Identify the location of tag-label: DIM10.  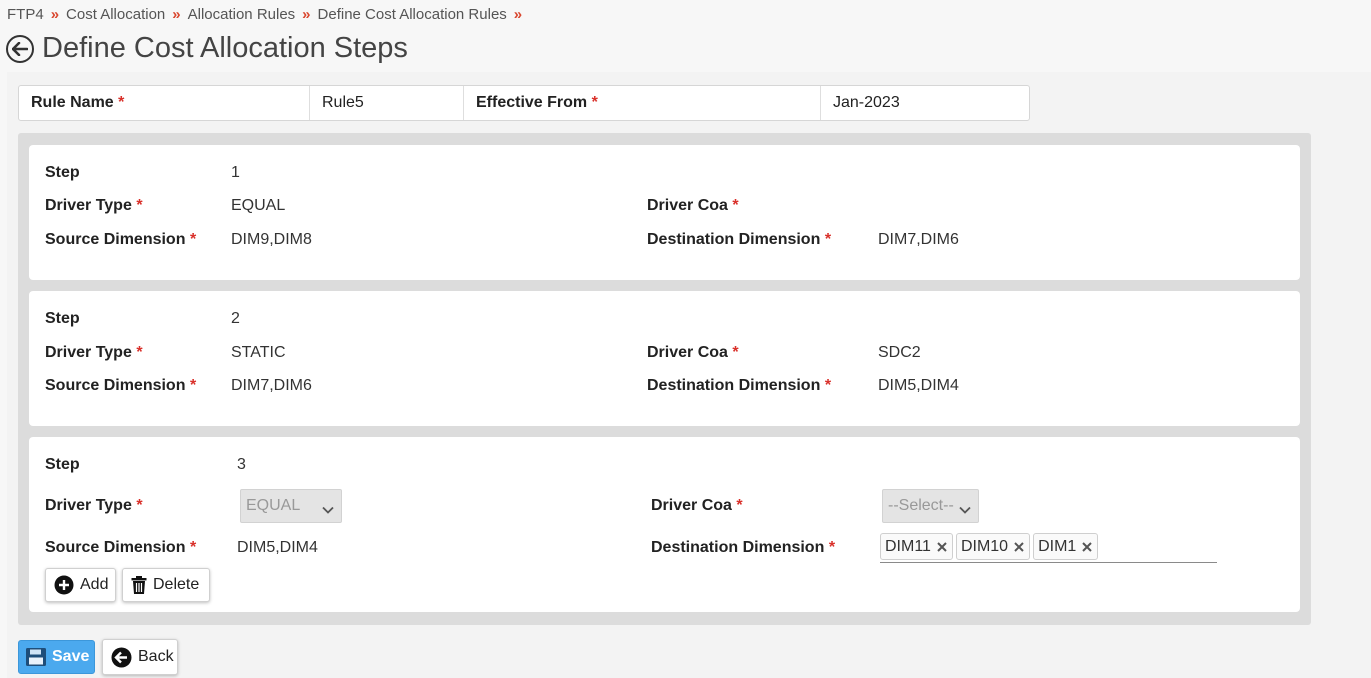
(984, 546).